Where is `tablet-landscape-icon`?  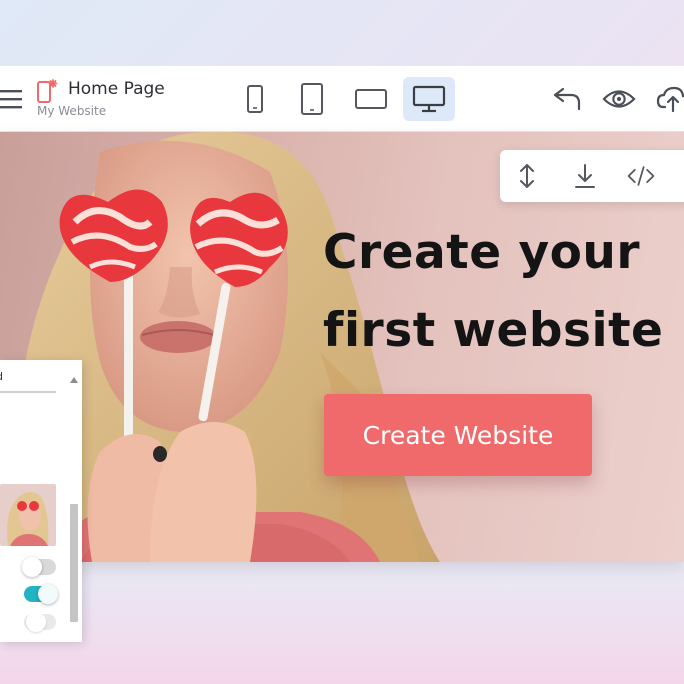
tablet-landscape-icon is located at coordinates (371, 99).